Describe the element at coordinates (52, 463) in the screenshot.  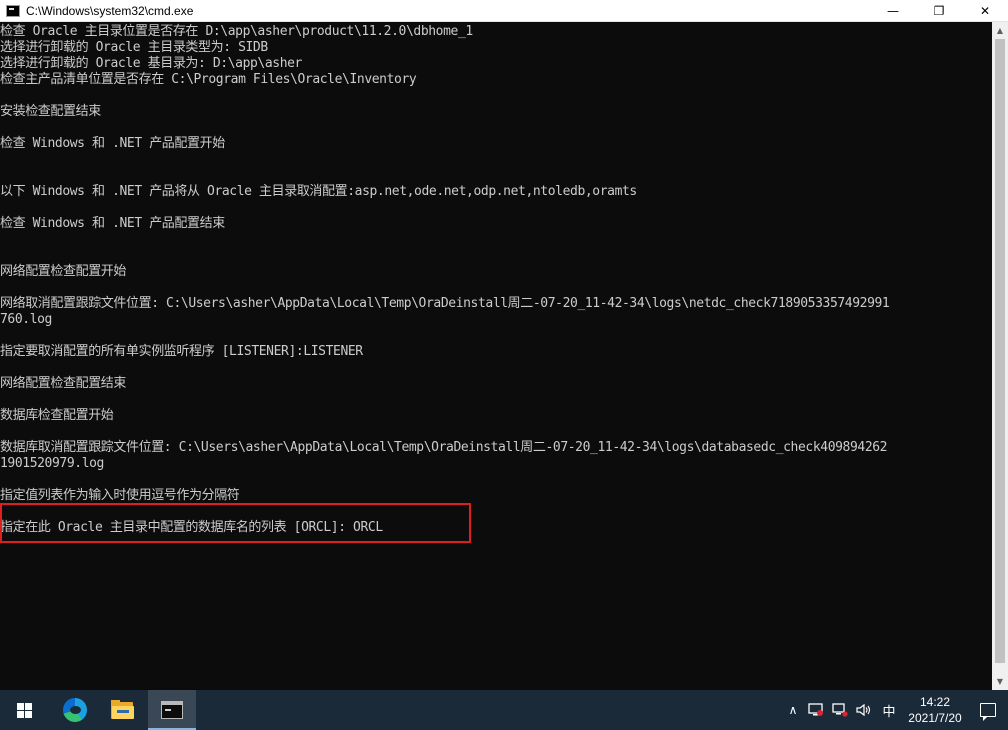
I see `console-line: 1901520979.log` at that location.